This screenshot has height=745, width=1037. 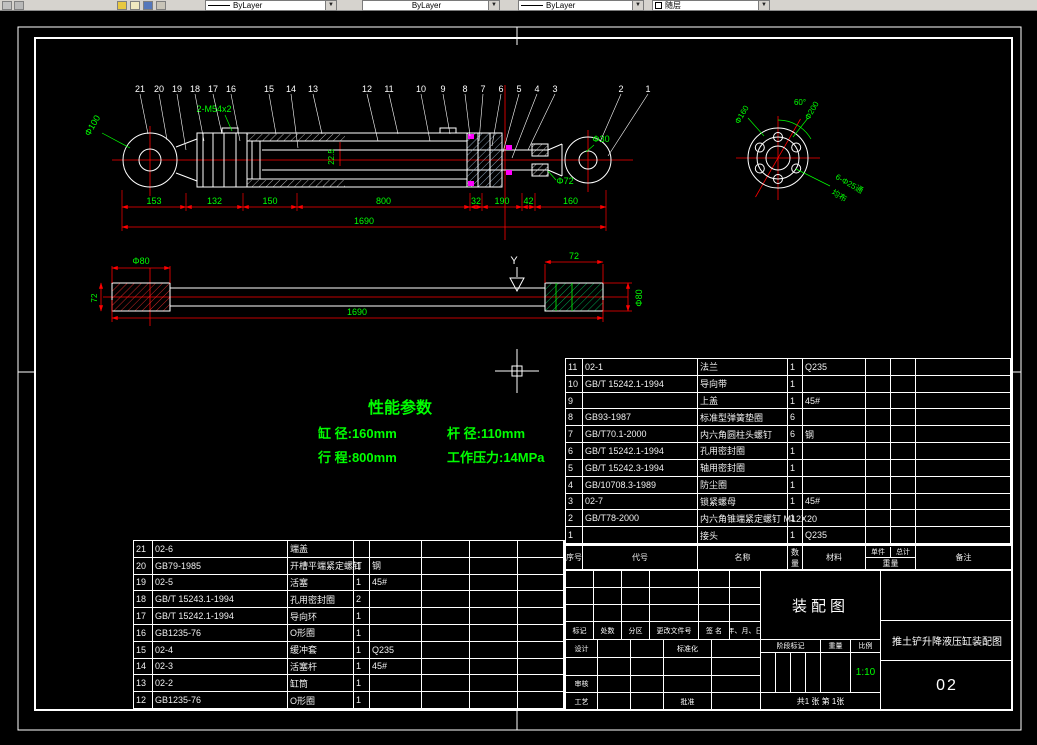 What do you see at coordinates (159, 89) in the screenshot?
I see `part-number: 20` at bounding box center [159, 89].